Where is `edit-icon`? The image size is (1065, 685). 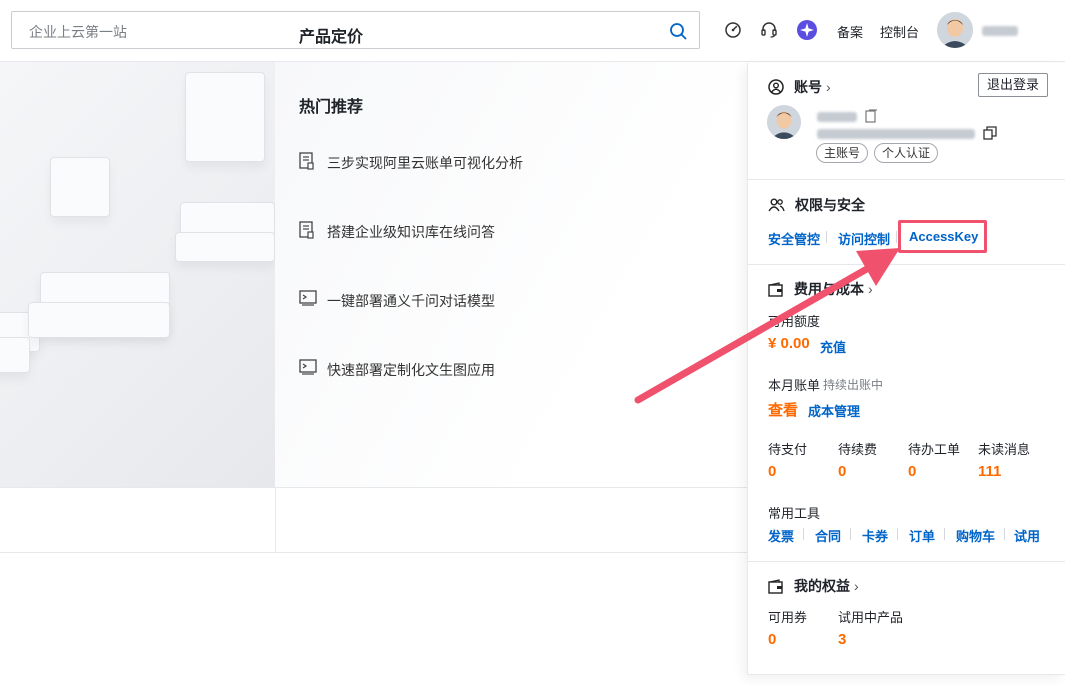
edit-icon is located at coordinates (871, 116).